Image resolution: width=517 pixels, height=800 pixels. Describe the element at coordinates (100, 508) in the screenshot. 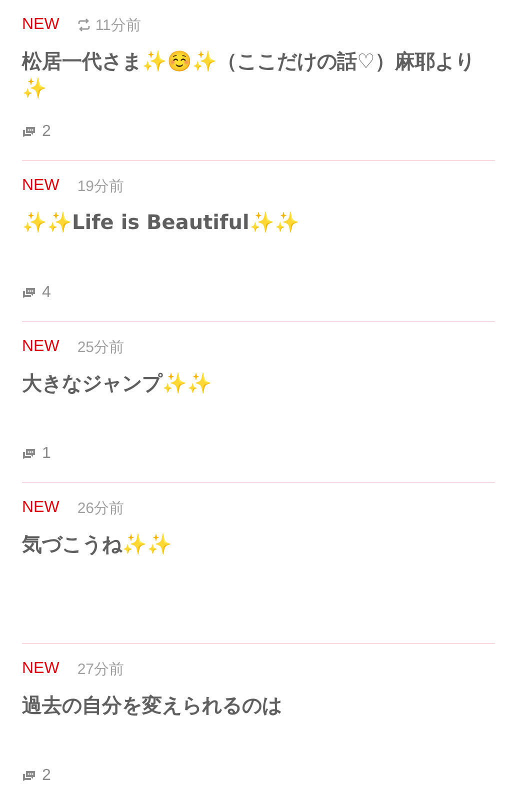

I see `post-time: 26分前` at that location.